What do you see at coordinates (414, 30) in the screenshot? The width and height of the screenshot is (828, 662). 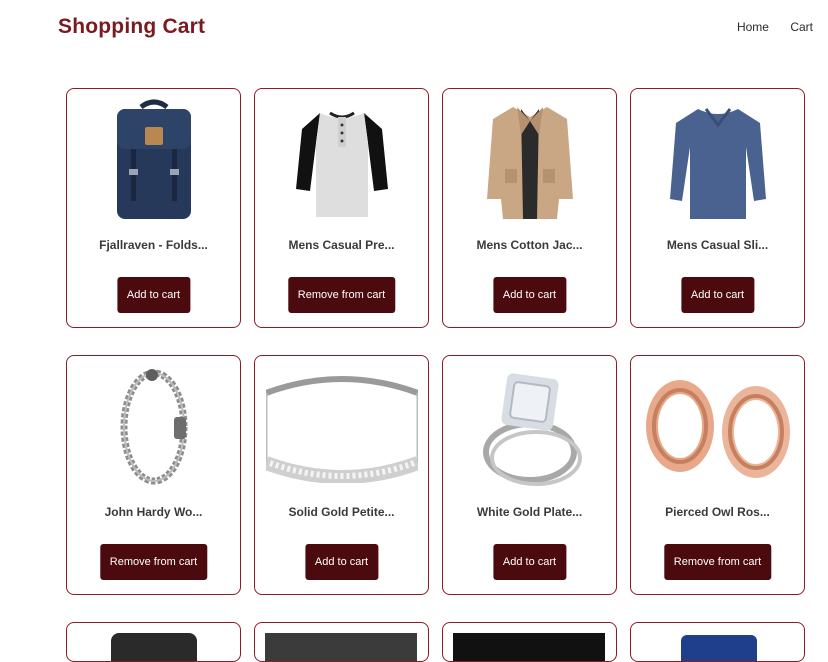 I see `page-header: Shopping Cart Home Cart` at bounding box center [414, 30].